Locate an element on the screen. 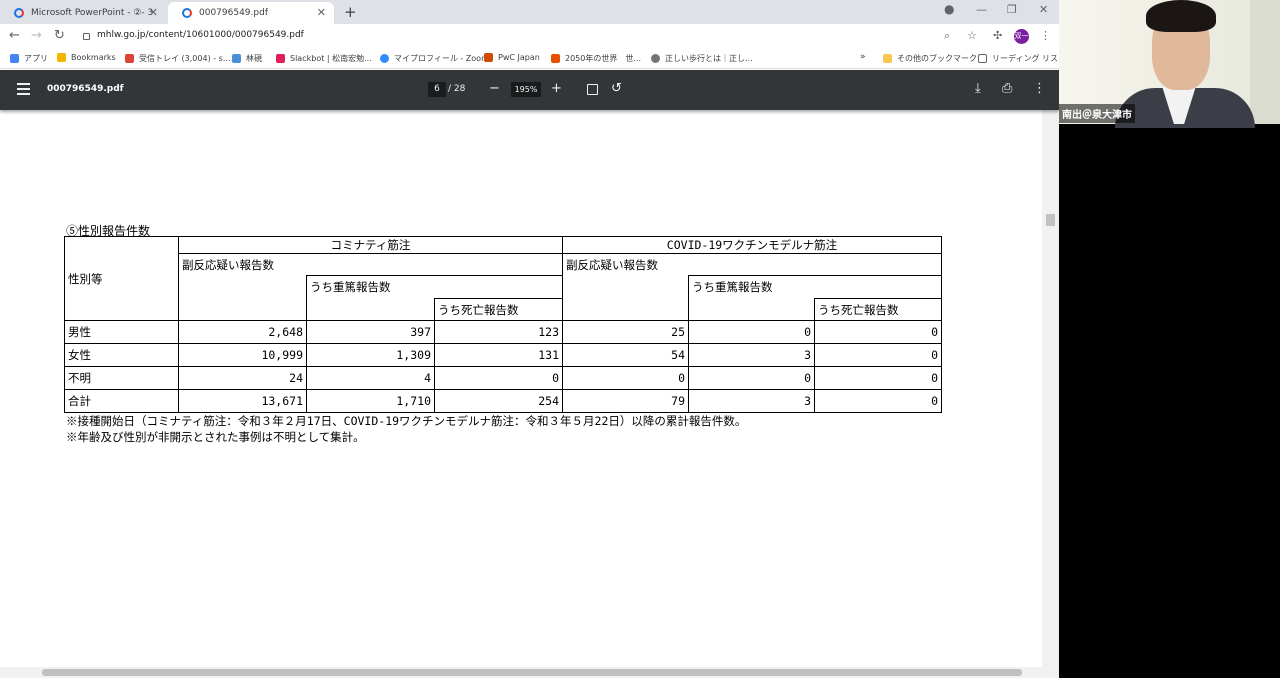 This screenshot has width=1280, height=678. tab-pdf: 000796549.pdf ✕ is located at coordinates (251, 13).